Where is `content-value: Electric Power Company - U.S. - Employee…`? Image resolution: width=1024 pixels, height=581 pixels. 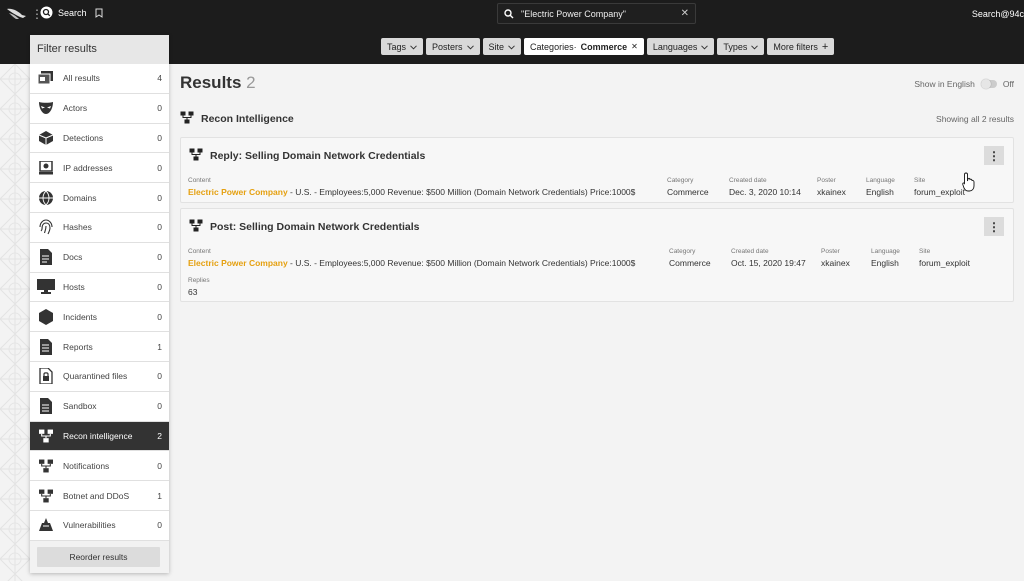 content-value: Electric Power Company - U.S. - Employee… is located at coordinates (411, 263).